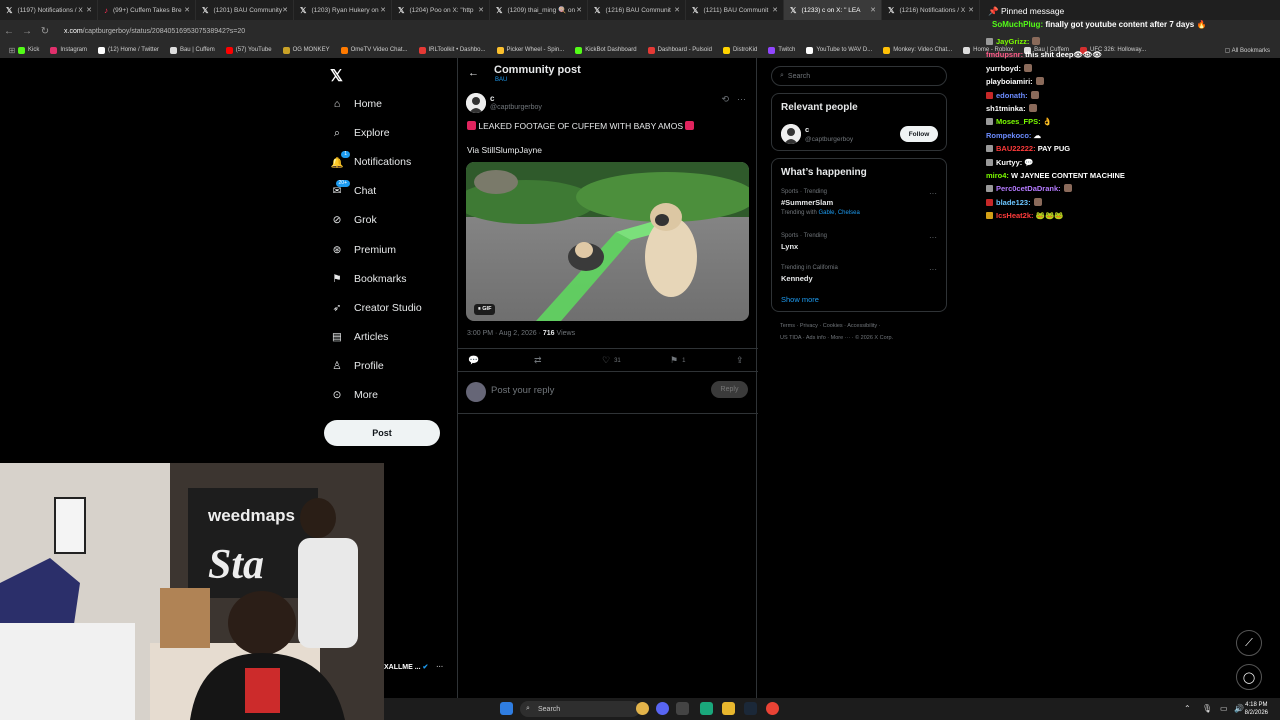 The image size is (1280, 720). I want to click on browser-tab: 𝕏 (1216) Notifications / X ✕, so click(931, 10).